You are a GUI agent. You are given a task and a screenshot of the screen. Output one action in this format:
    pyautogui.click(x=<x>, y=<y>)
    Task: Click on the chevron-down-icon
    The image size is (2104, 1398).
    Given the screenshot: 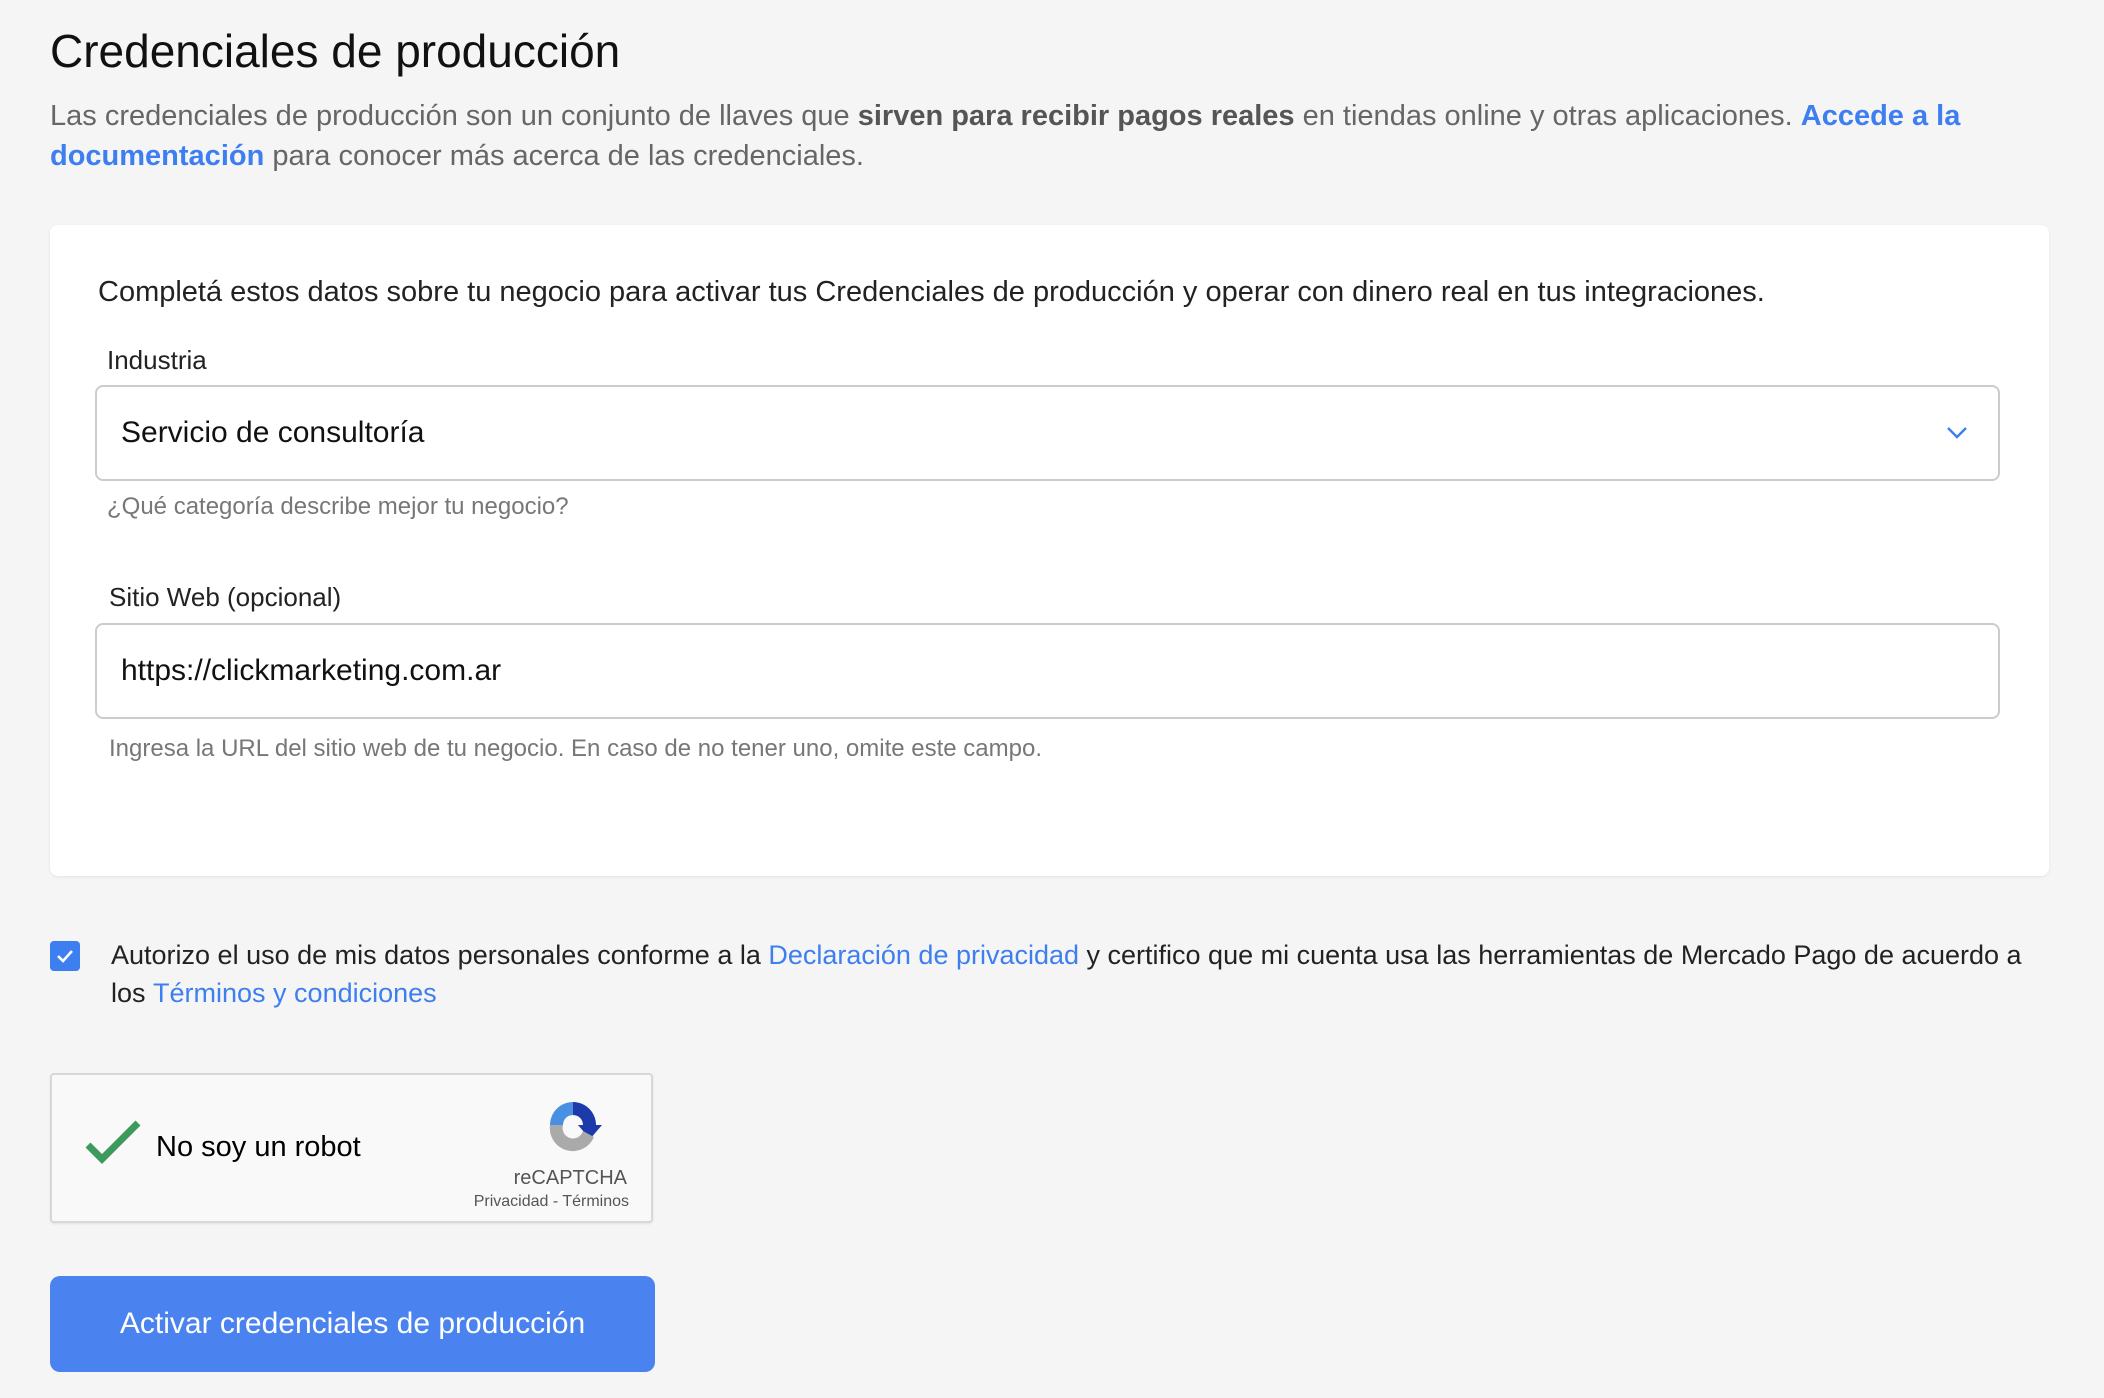 What is the action you would take?
    pyautogui.click(x=1957, y=433)
    